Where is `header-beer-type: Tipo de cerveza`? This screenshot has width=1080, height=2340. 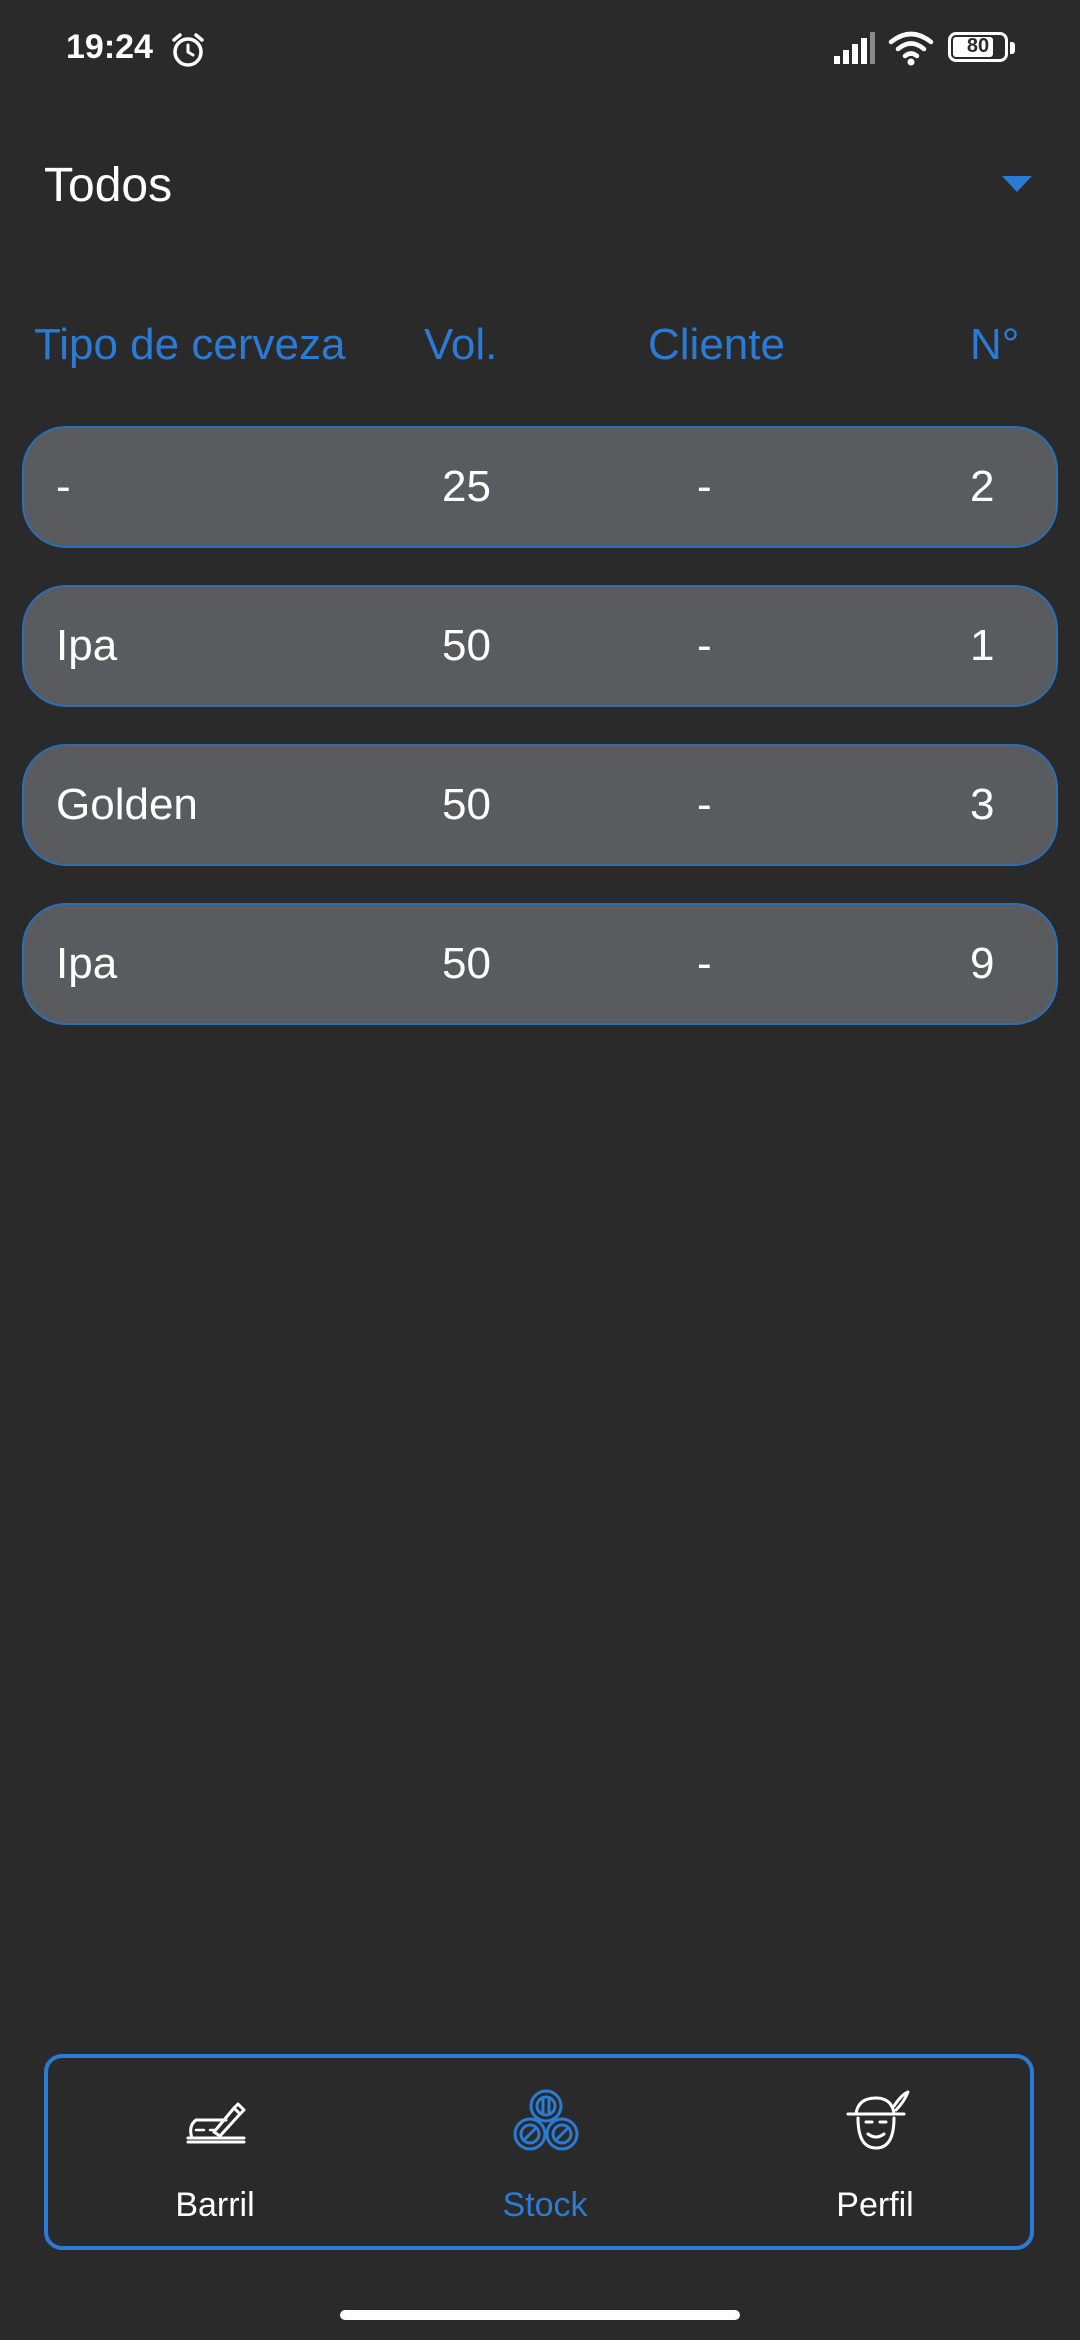 header-beer-type: Tipo de cerveza is located at coordinates (190, 344).